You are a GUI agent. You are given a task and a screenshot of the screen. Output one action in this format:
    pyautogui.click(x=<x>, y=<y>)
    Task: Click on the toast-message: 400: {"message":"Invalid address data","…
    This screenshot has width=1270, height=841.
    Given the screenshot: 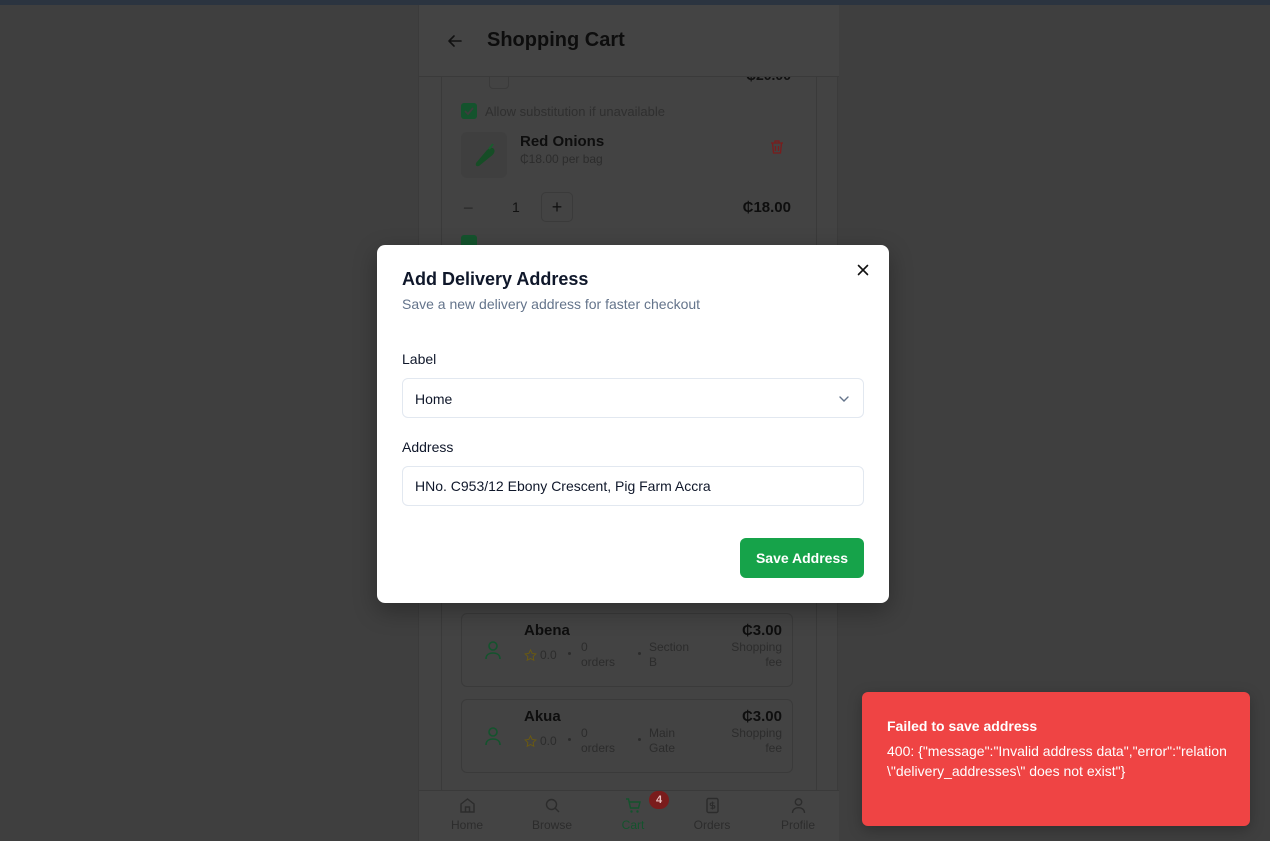 What is the action you would take?
    pyautogui.click(x=1057, y=761)
    